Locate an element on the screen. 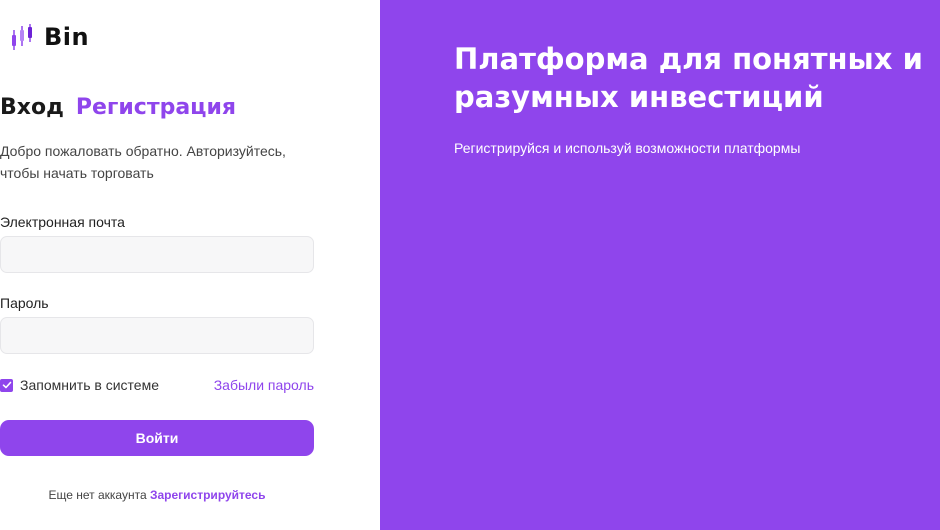  auth-tabs: Вход Регистрация is located at coordinates (118, 107).